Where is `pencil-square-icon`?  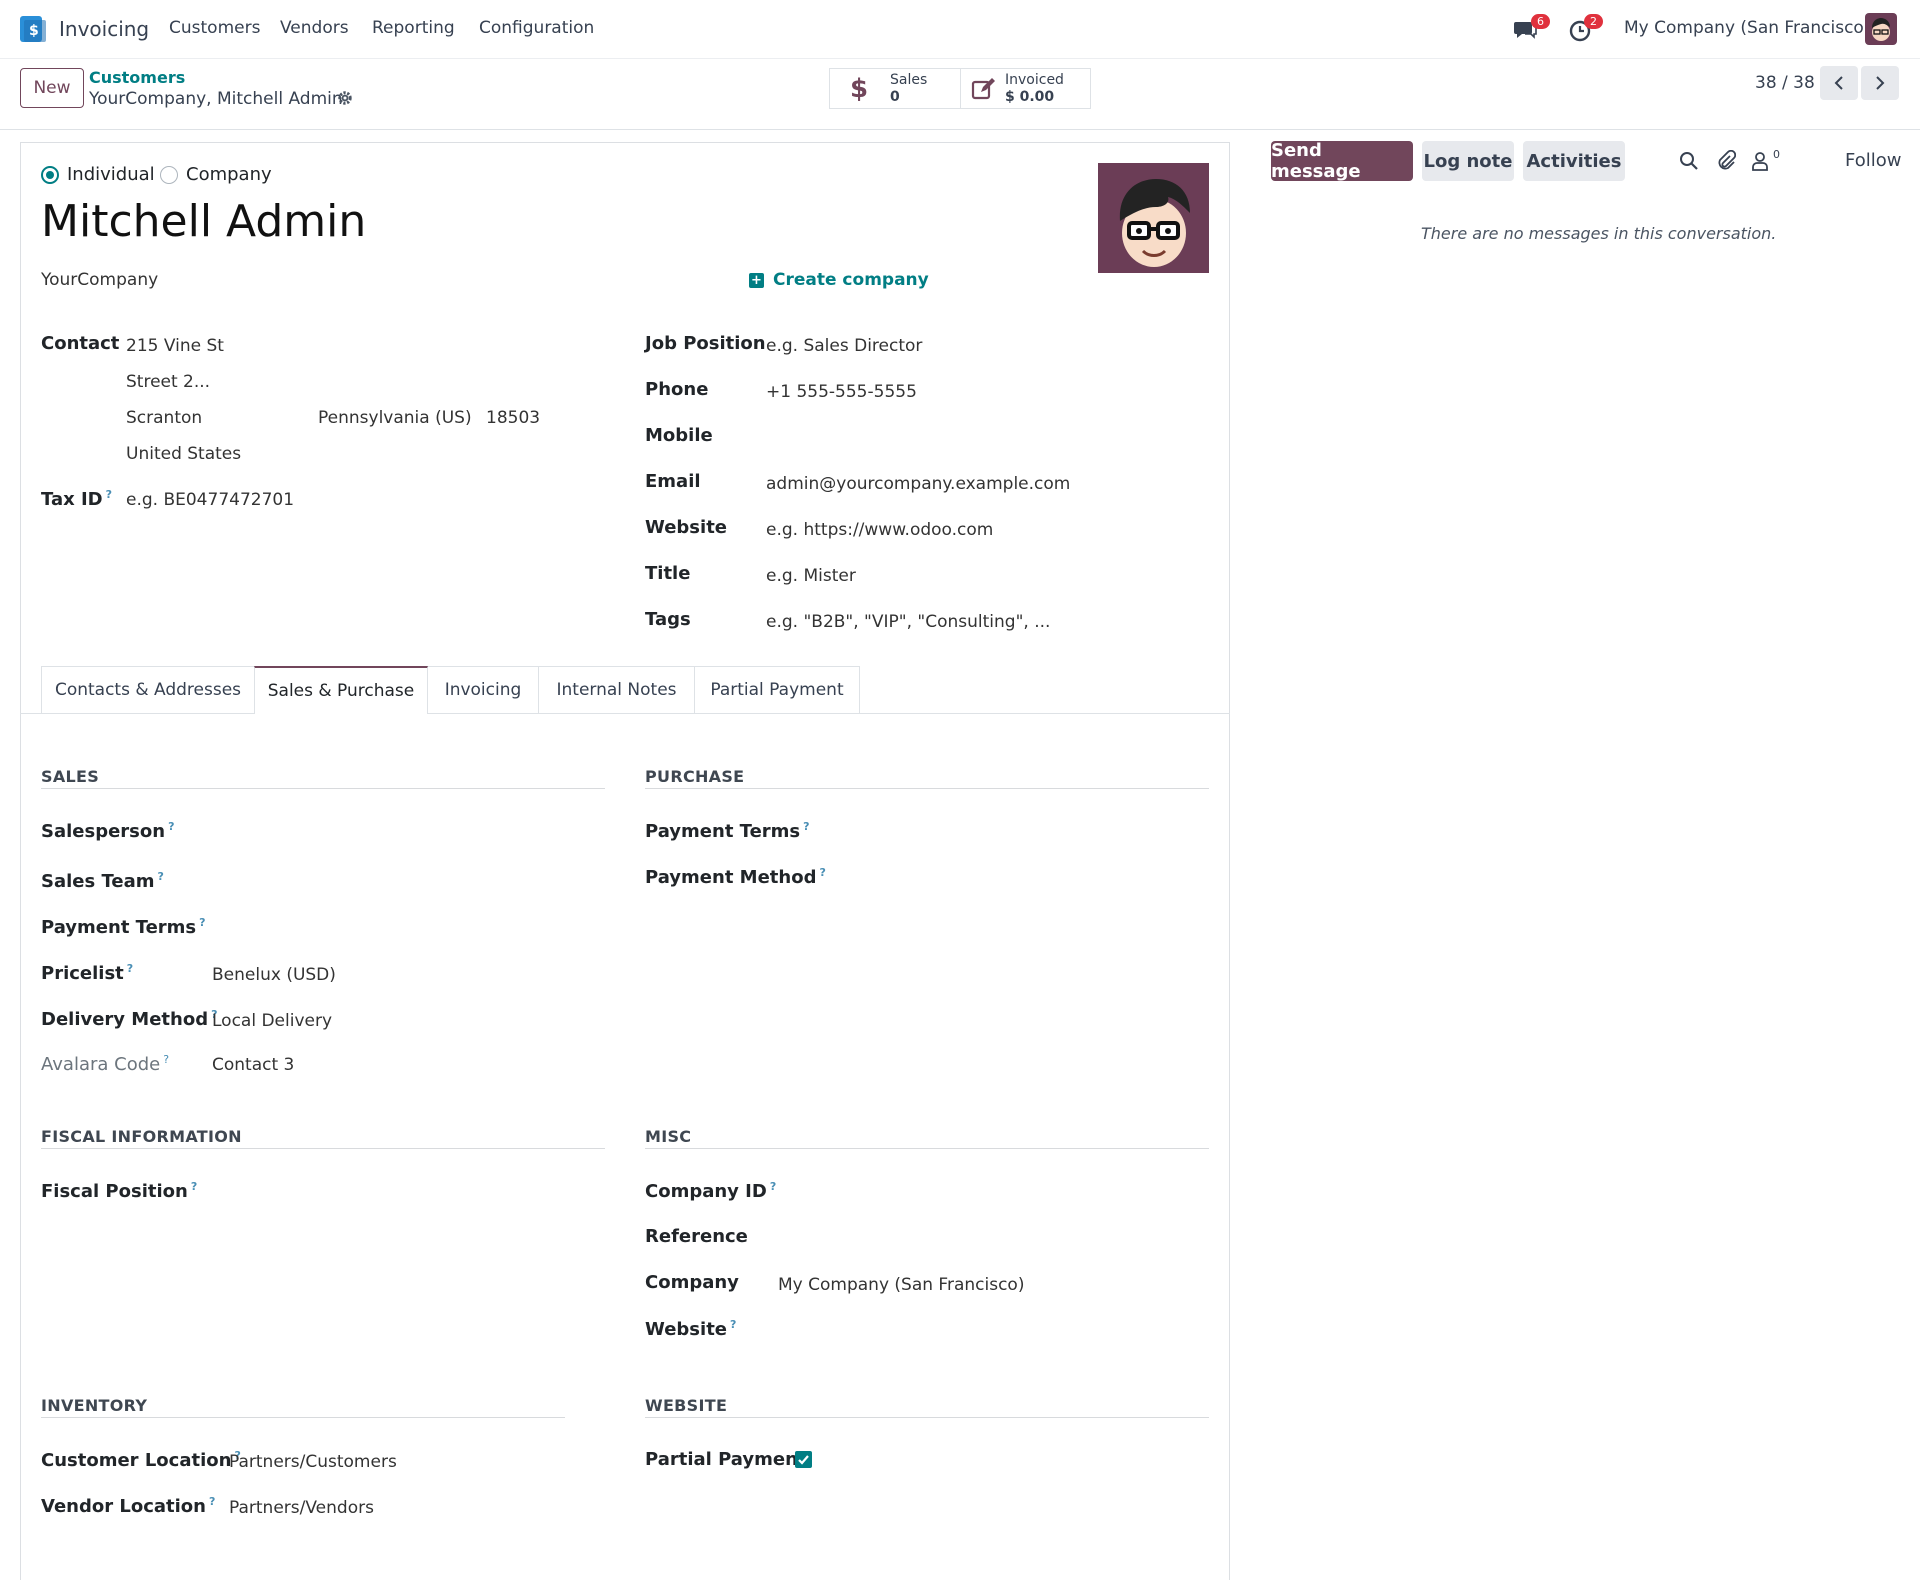
pencil-square-icon is located at coordinates (984, 89).